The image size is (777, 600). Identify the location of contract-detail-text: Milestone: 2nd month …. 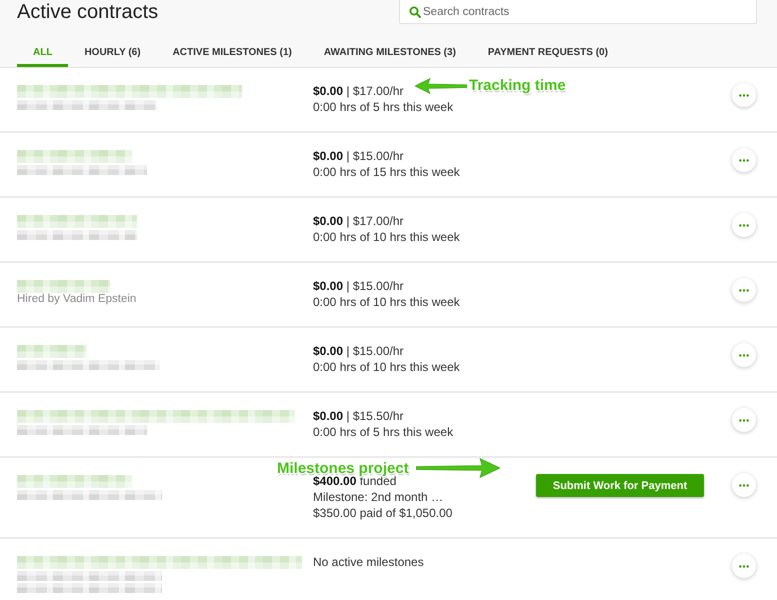
(378, 497).